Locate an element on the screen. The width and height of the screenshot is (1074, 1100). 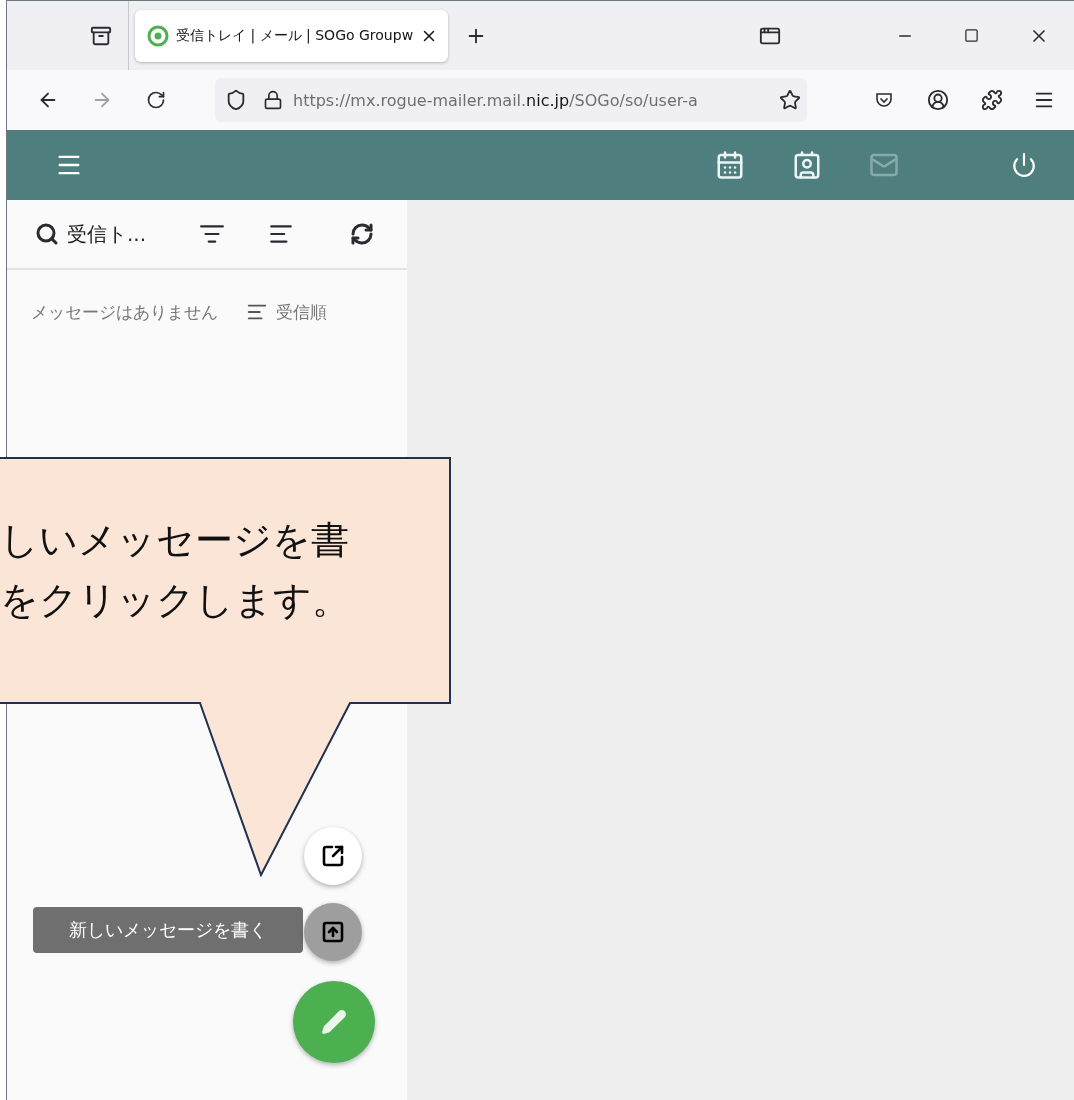
external-link-icon is located at coordinates (333, 856).